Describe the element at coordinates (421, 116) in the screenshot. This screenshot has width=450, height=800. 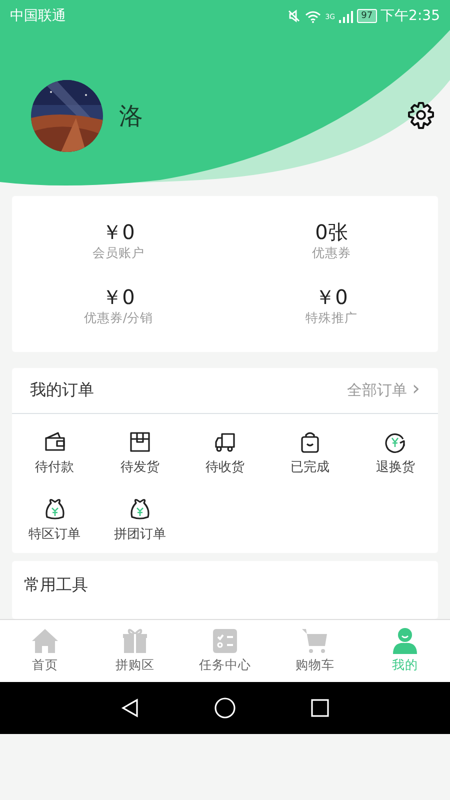
I see `settings-icon` at that location.